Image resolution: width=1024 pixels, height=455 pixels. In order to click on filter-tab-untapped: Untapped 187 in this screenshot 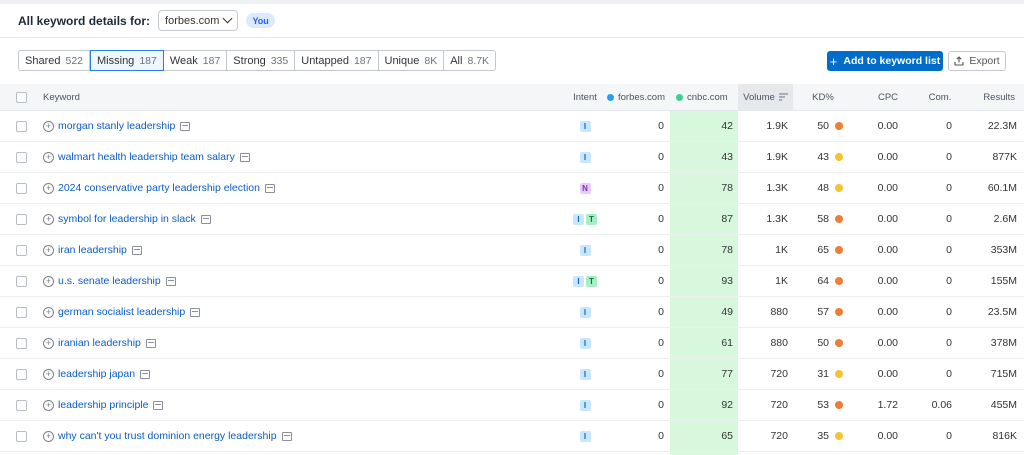, I will do `click(337, 60)`.